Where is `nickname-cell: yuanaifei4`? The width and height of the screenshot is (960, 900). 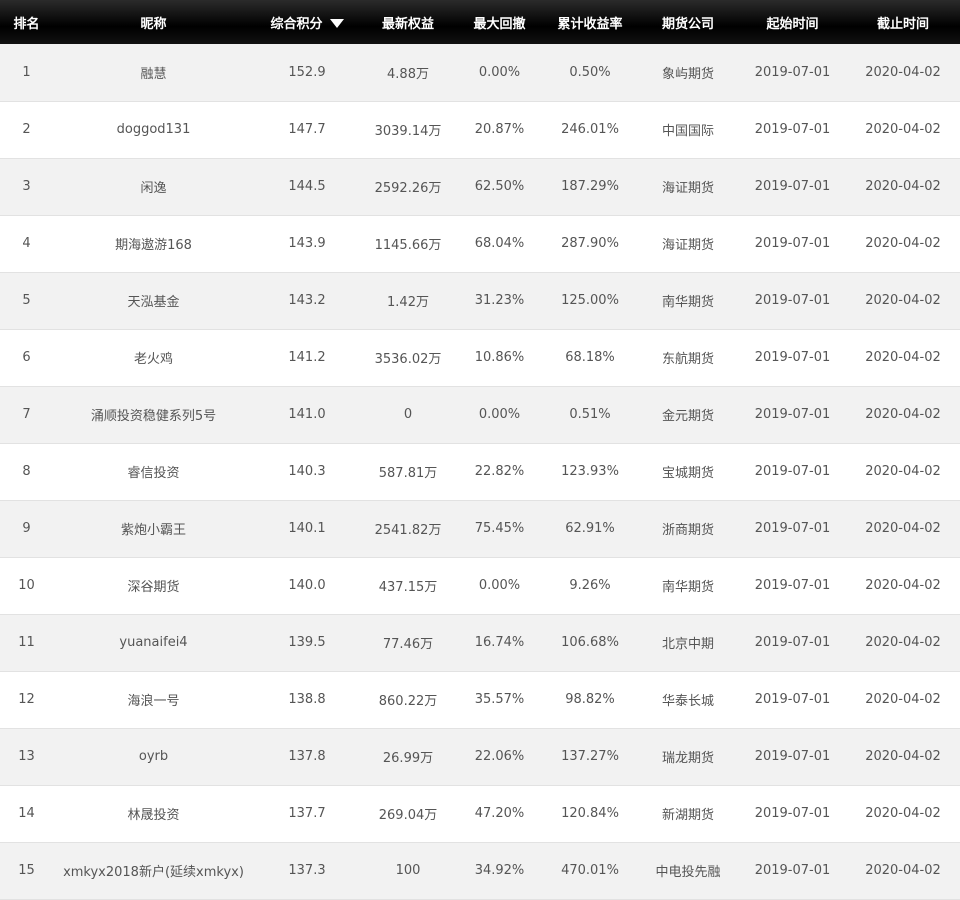
nickname-cell: yuanaifei4 is located at coordinates (153, 642).